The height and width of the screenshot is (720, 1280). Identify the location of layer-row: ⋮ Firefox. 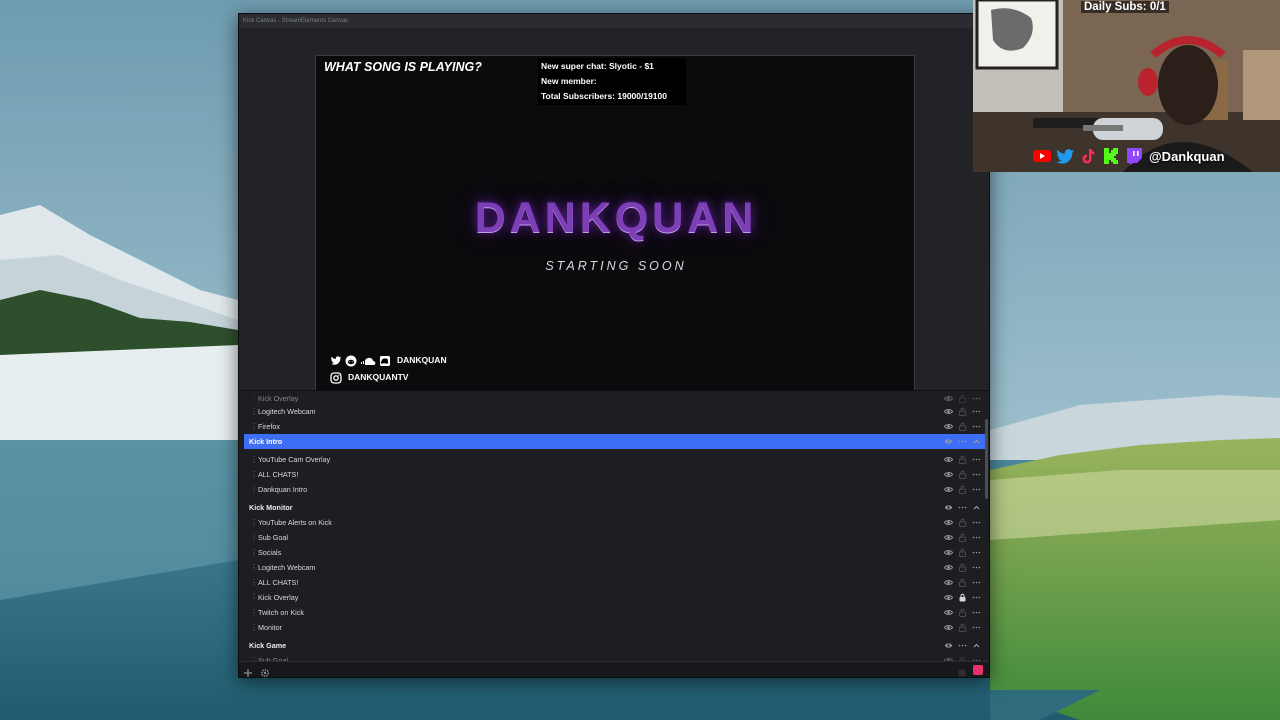
(614, 426).